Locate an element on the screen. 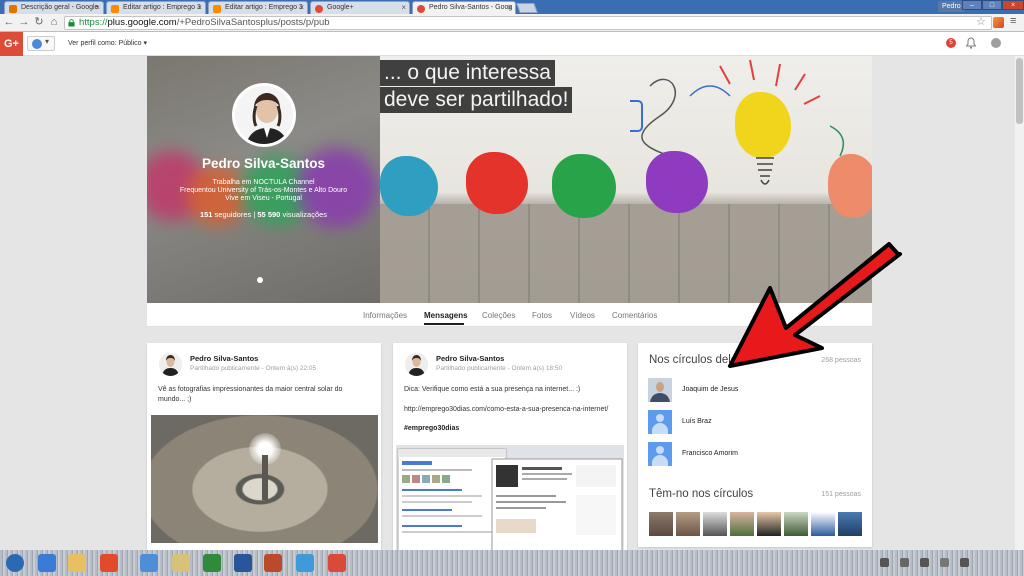  outlook-icon is located at coordinates (149, 563).